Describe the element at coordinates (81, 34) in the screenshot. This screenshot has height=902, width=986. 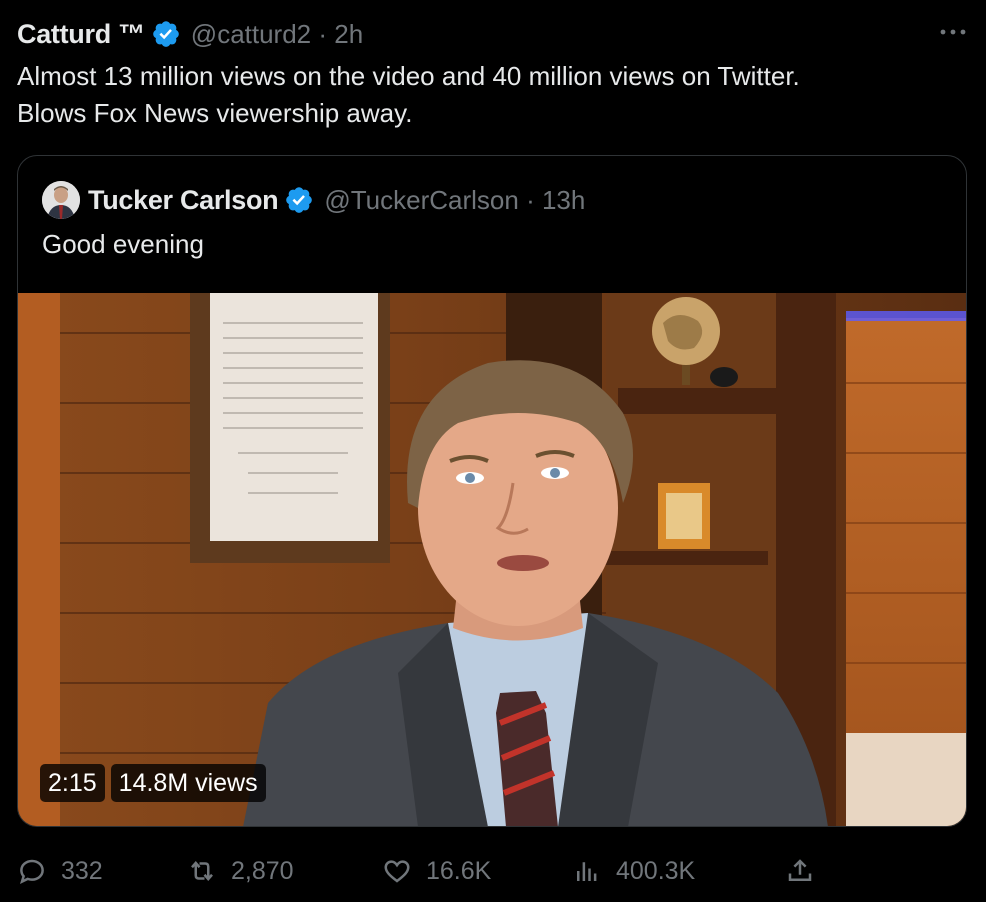
I see `author-name: Catturd ™` at that location.